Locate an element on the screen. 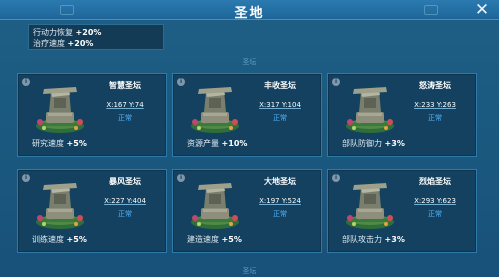  altar-card: i 烈焰圣坛 X:293 Y:623 正常 部队攻击力 +3% is located at coordinates (402, 211).